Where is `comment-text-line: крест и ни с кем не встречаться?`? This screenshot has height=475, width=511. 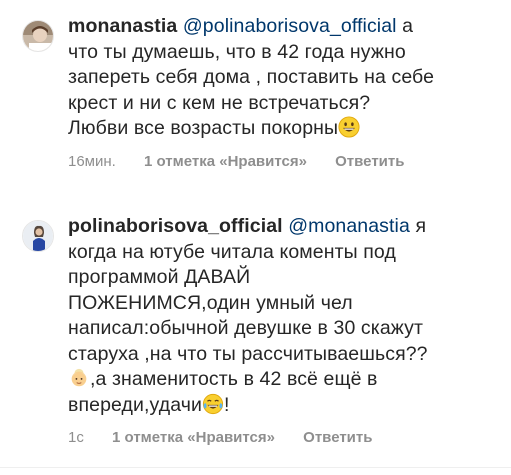 comment-text-line: крест и ни с кем не встречаться? is located at coordinates (219, 102).